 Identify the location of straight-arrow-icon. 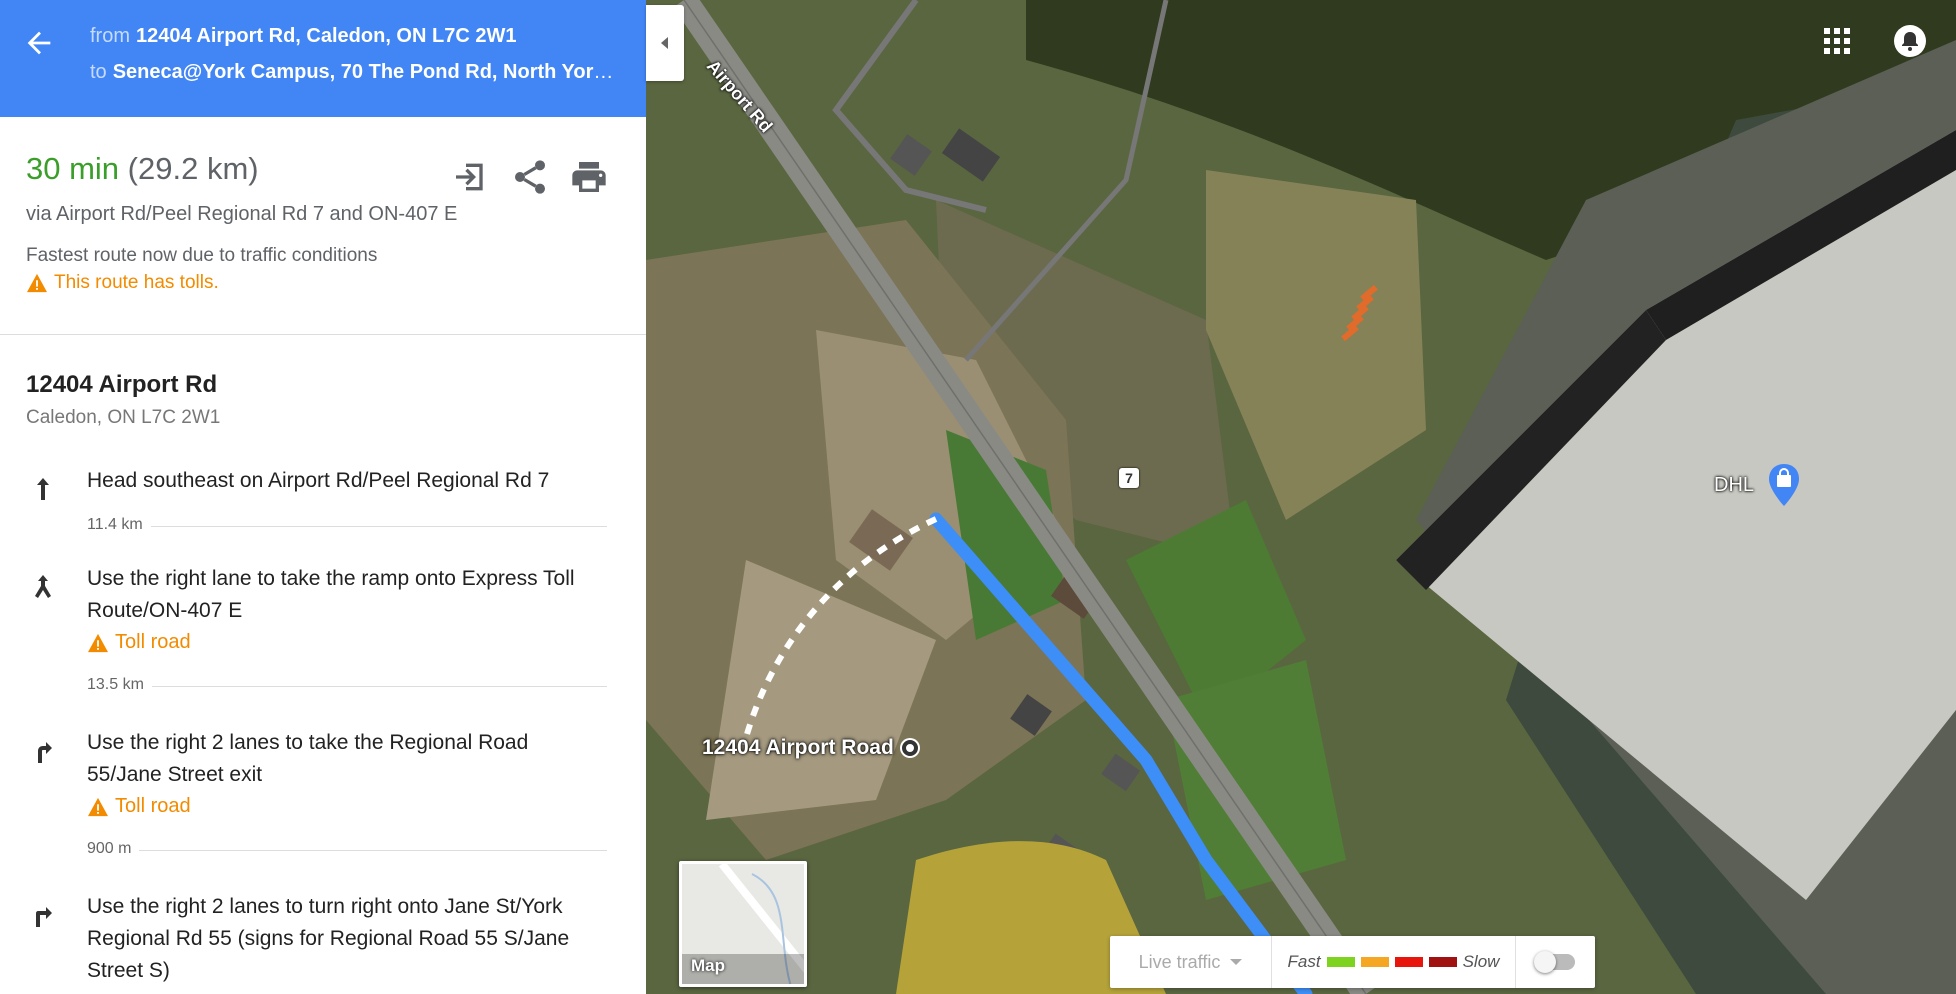
(43, 489).